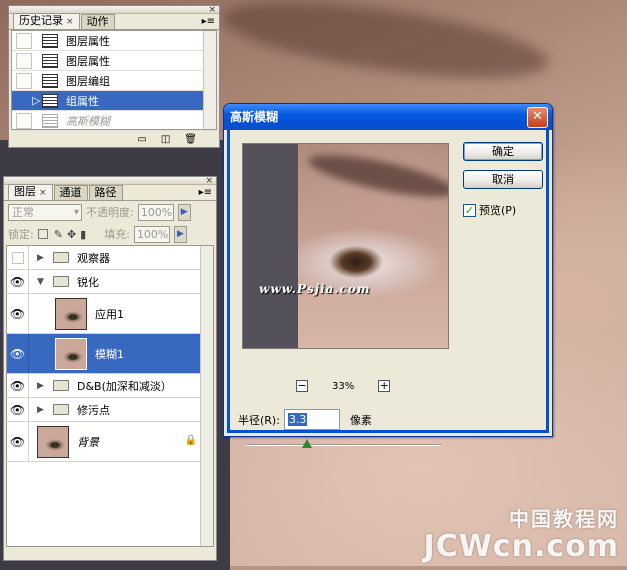 The height and width of the screenshot is (570, 627). I want to click on cancel-button: 取消, so click(503, 179).